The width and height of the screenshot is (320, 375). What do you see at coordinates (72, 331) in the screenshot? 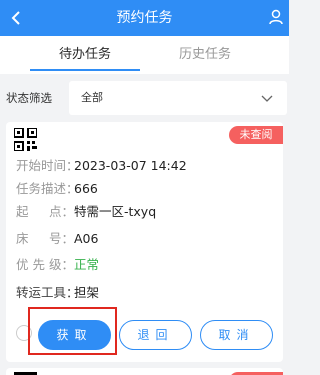
I see `highlight-box` at bounding box center [72, 331].